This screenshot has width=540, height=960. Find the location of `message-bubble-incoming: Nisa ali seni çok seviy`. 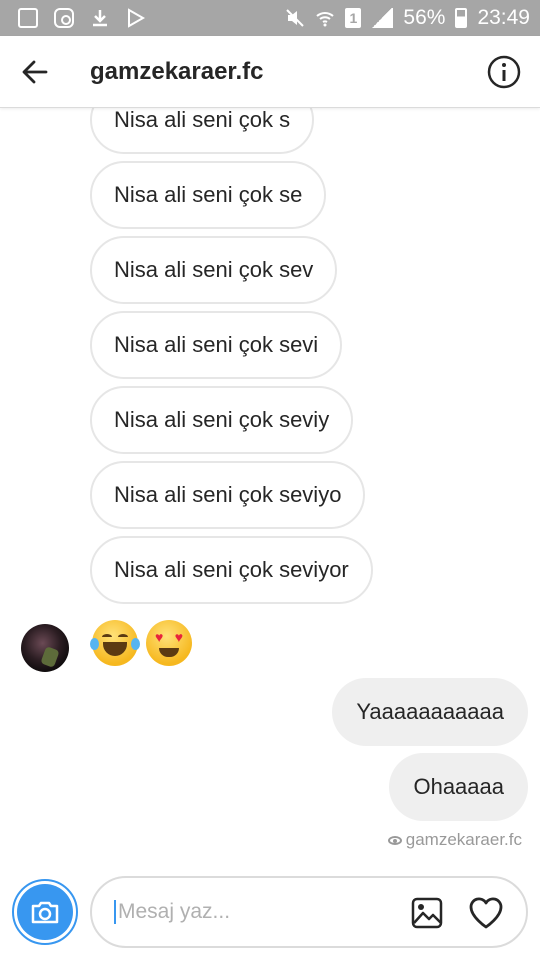

message-bubble-incoming: Nisa ali seni çok seviy is located at coordinates (222, 420).